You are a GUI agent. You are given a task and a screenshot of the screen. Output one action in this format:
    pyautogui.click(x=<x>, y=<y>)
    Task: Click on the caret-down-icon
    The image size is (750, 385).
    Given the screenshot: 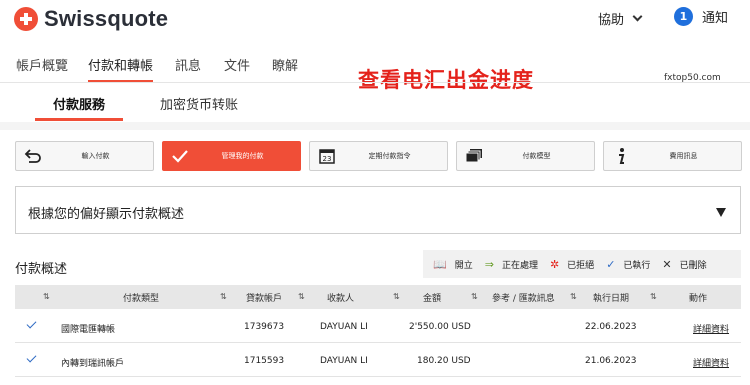 What is the action you would take?
    pyautogui.click(x=721, y=212)
    